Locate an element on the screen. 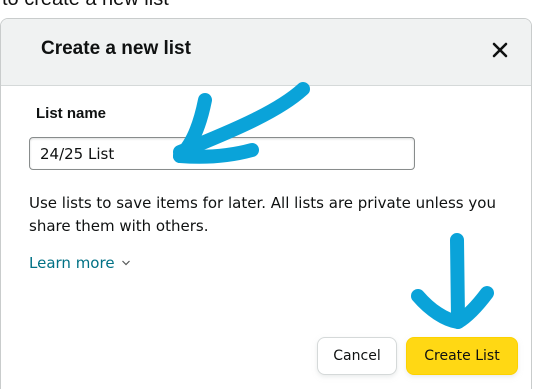  list-name-input is located at coordinates (222, 153).